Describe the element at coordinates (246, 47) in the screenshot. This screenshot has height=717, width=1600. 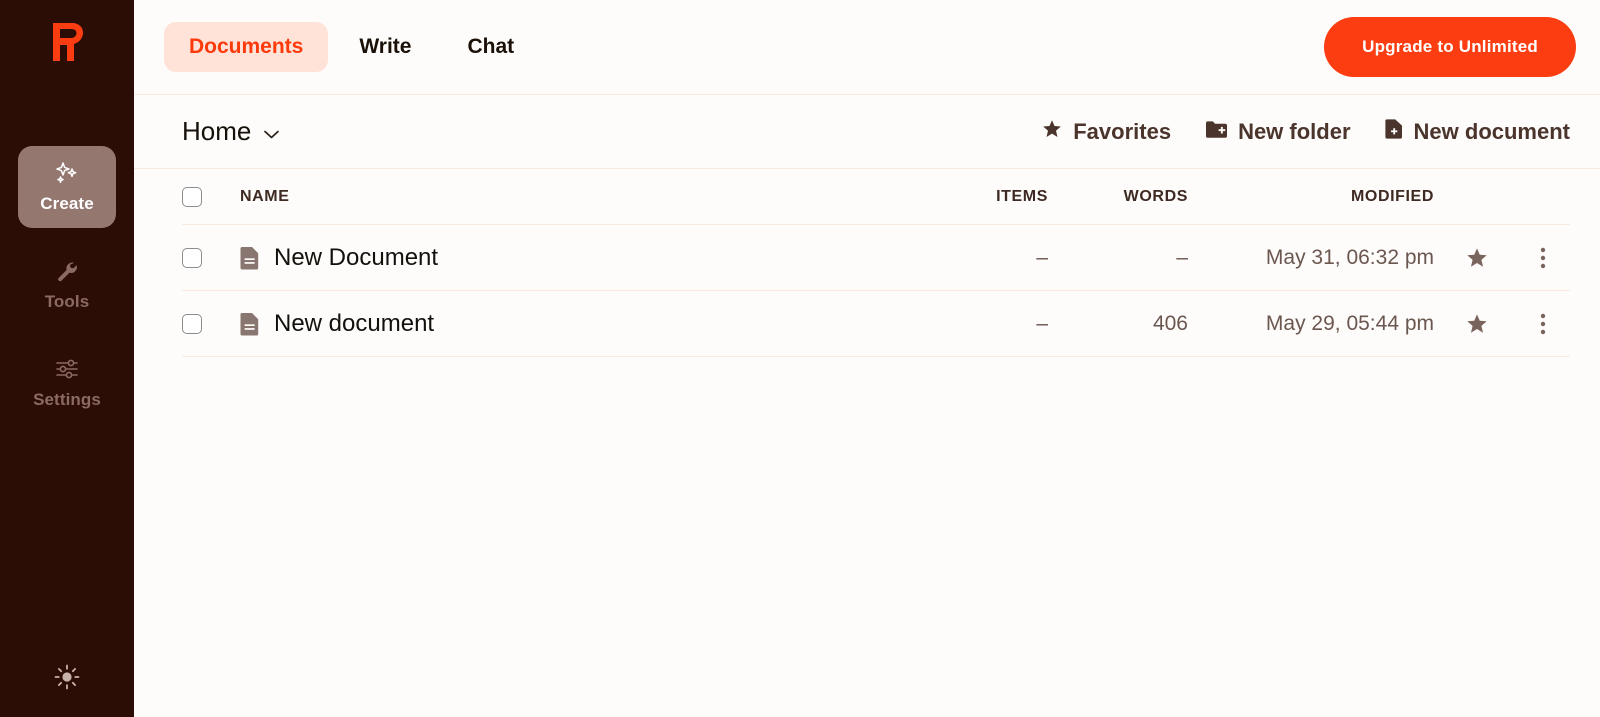
I see `tab-documents: Documents` at that location.